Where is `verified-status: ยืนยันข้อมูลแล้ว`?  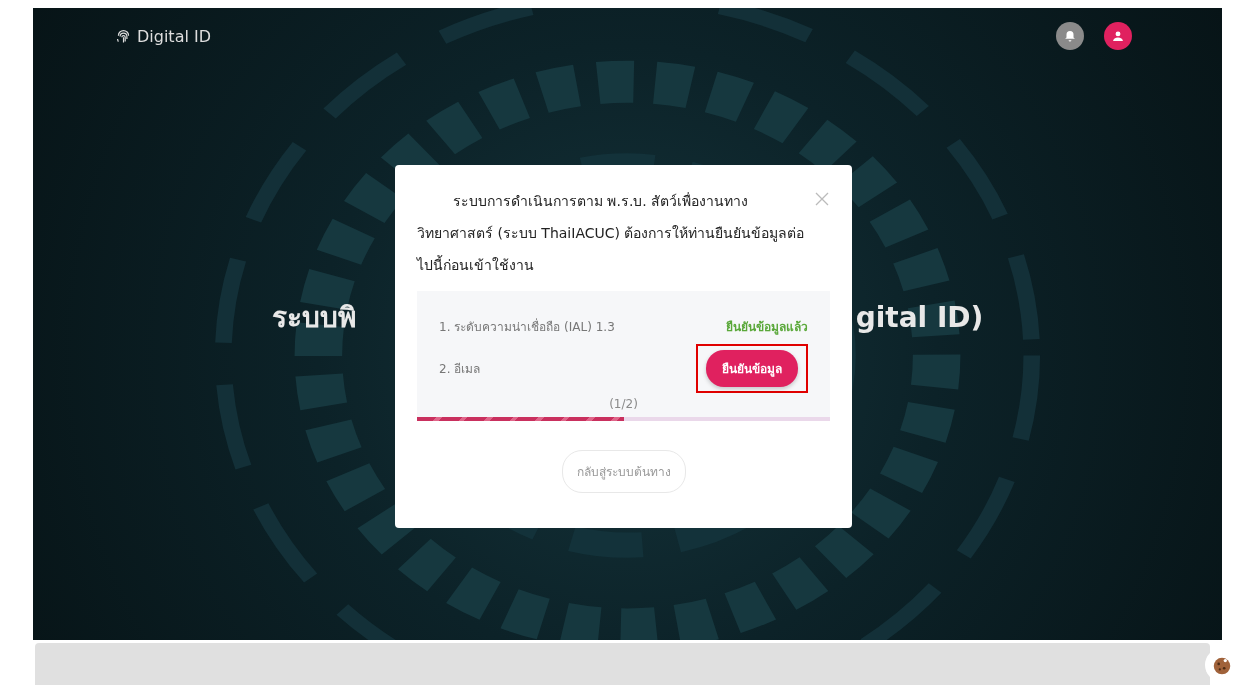 verified-status: ยืนยันข้อมูลแล้ว is located at coordinates (767, 327).